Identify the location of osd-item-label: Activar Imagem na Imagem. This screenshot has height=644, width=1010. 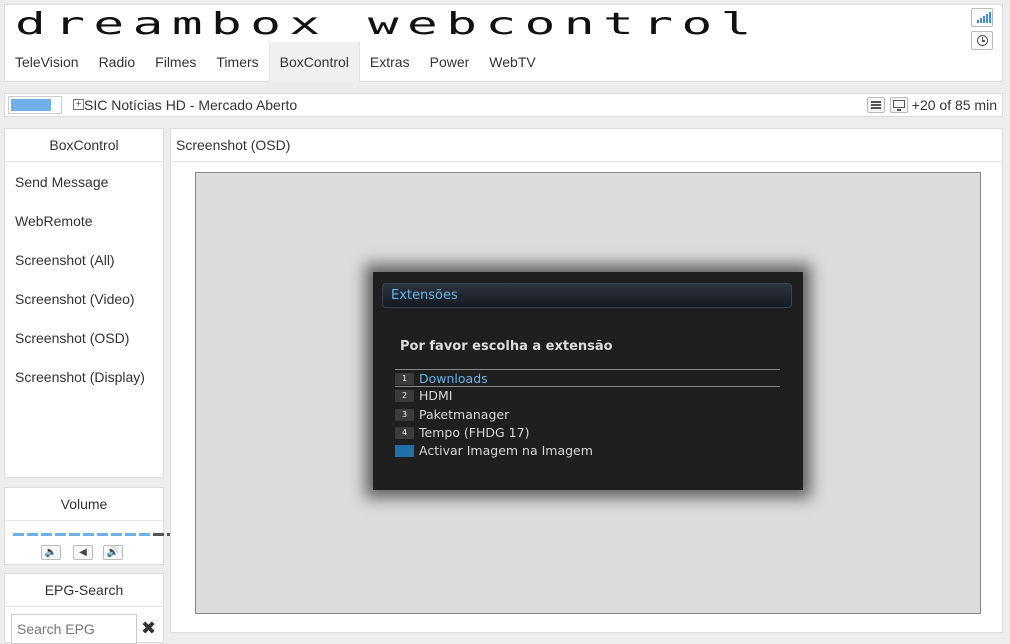
(506, 451).